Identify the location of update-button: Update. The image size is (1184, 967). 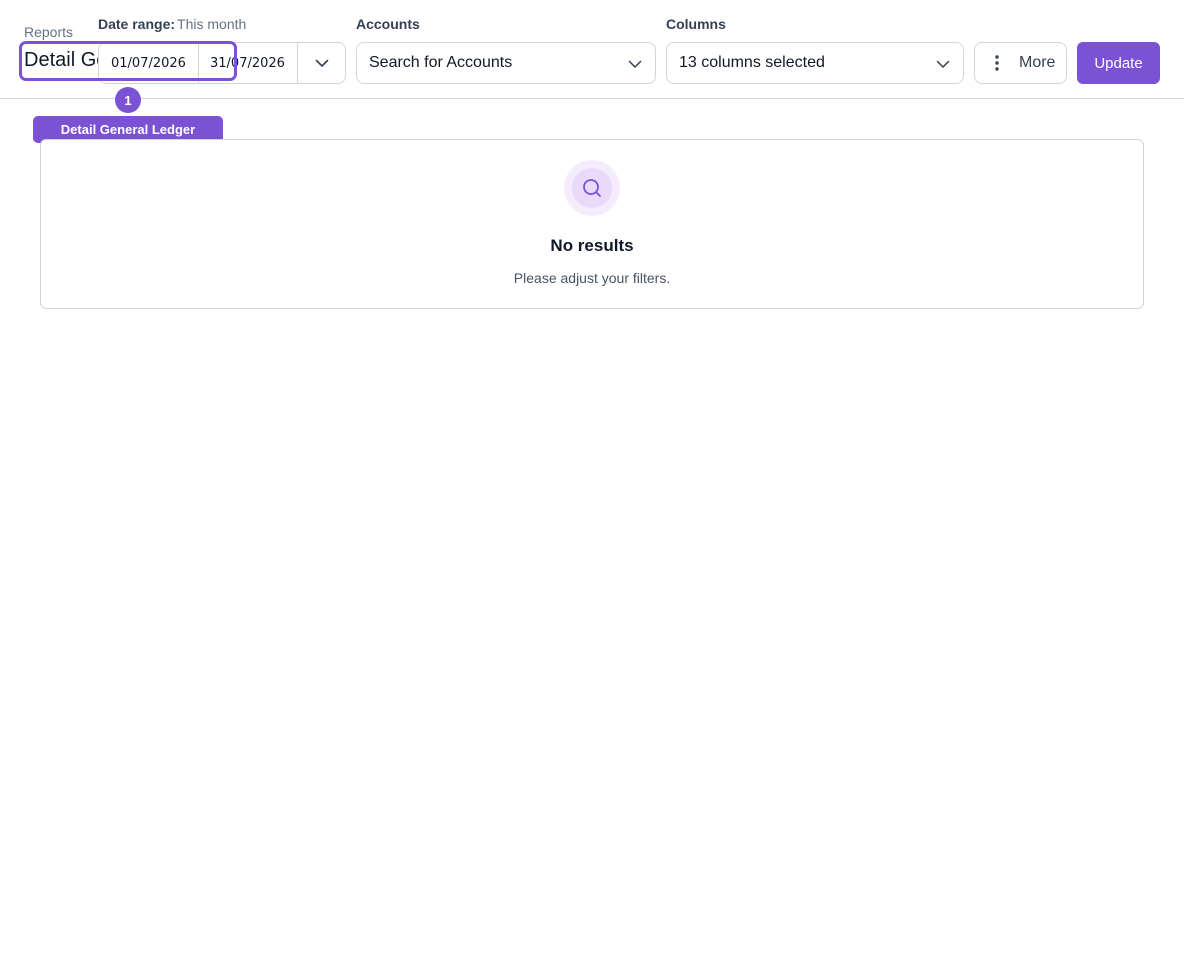
(1118, 63).